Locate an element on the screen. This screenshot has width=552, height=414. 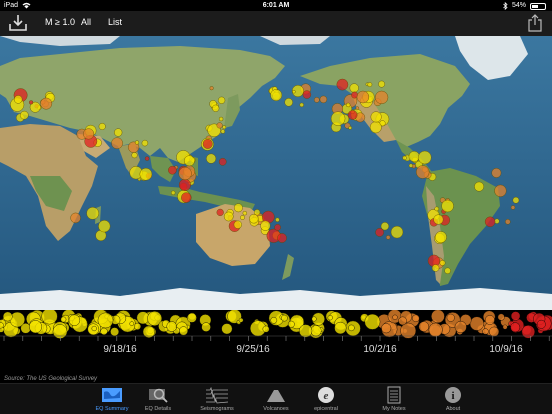
list-button: List is located at coordinates (115, 22).